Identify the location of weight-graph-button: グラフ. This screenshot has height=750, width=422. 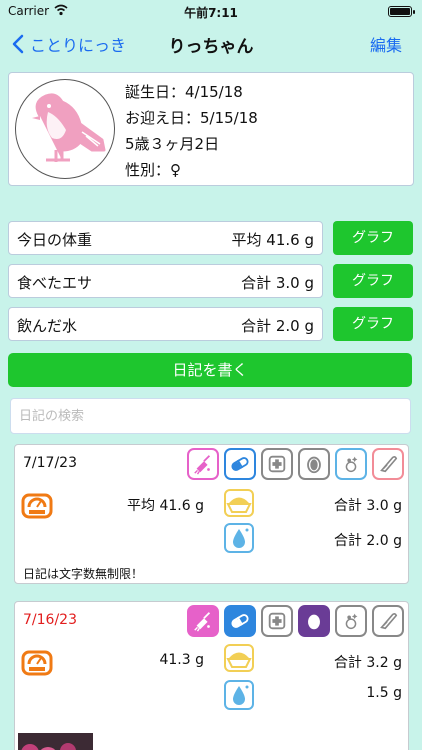
(373, 238).